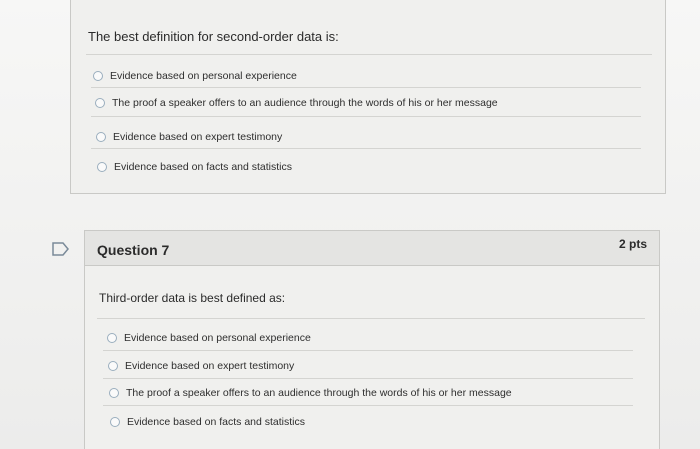  What do you see at coordinates (632, 244) in the screenshot?
I see `points-label: 2 pts` at bounding box center [632, 244].